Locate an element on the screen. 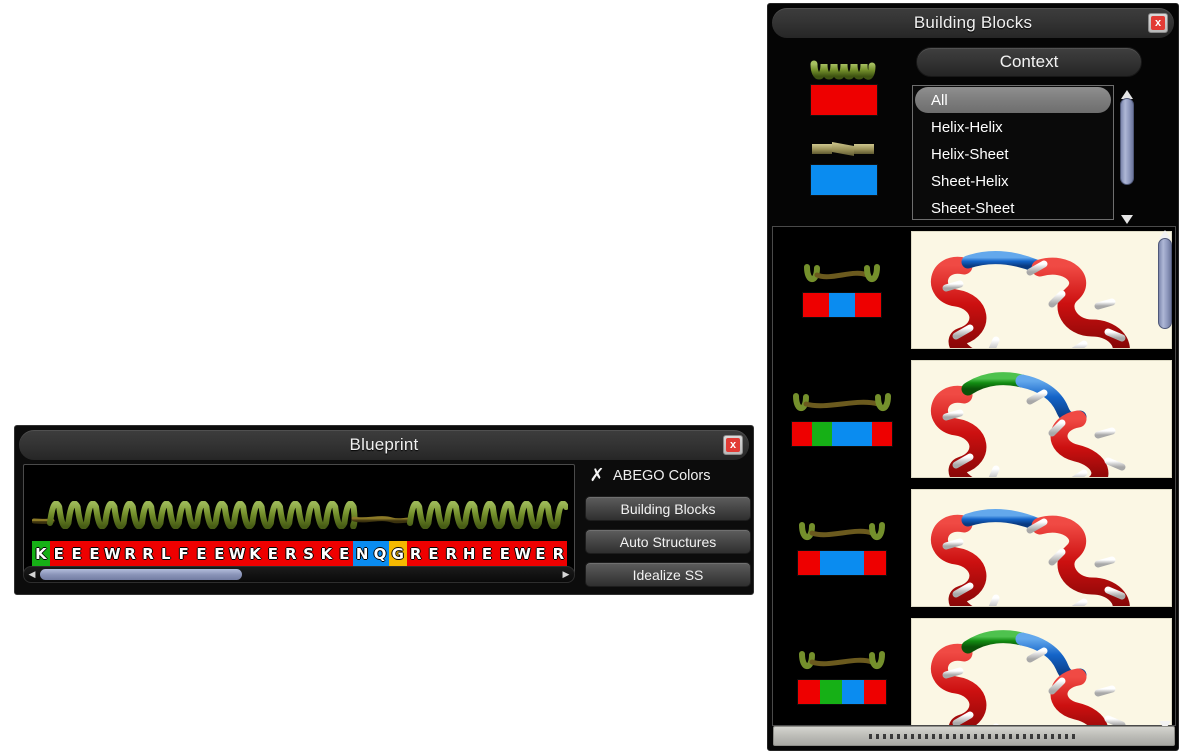  context-list-scrollbar is located at coordinates (1127, 155).